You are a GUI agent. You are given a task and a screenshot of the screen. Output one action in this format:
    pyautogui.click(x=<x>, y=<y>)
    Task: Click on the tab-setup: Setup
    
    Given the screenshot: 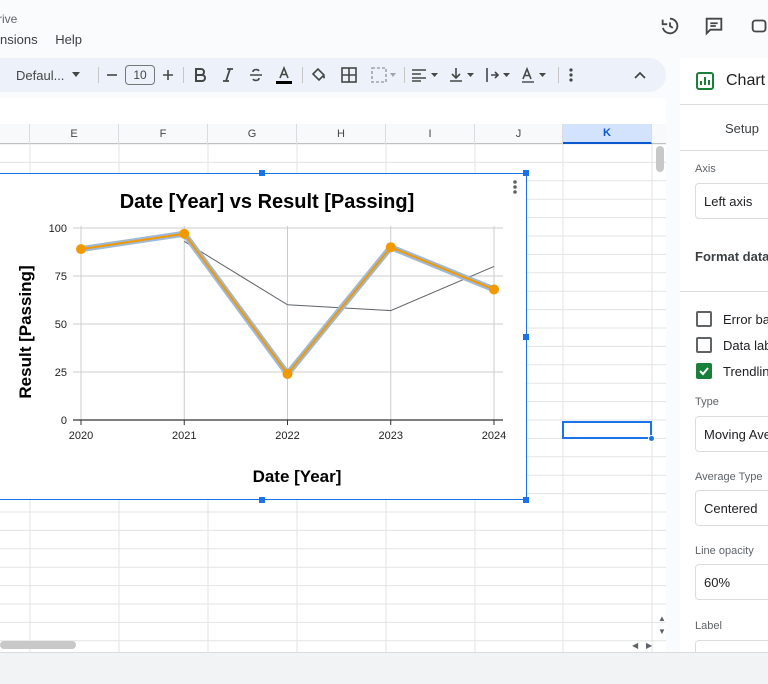 What is the action you would take?
    pyautogui.click(x=742, y=128)
    